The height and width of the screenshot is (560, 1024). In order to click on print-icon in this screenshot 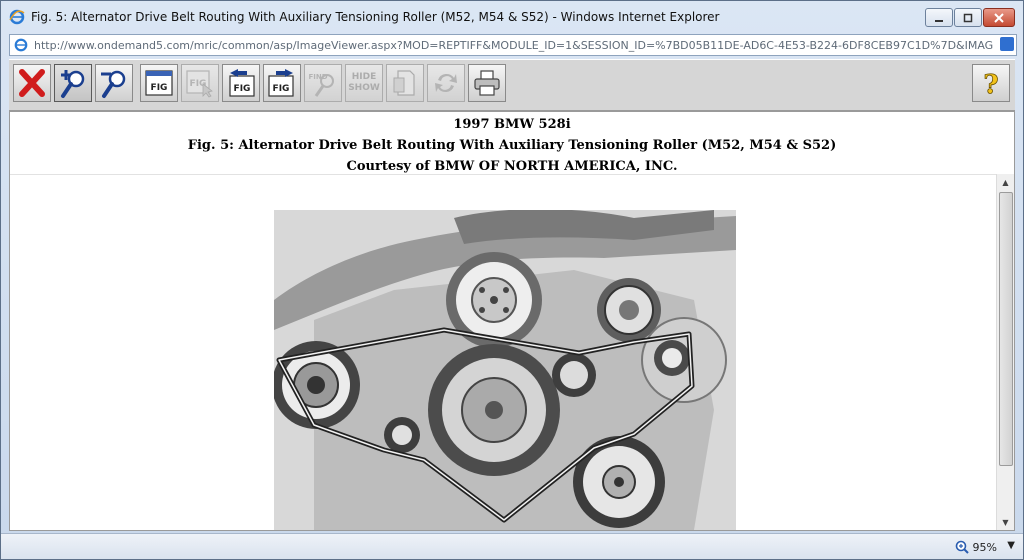, I will do `click(487, 83)`.